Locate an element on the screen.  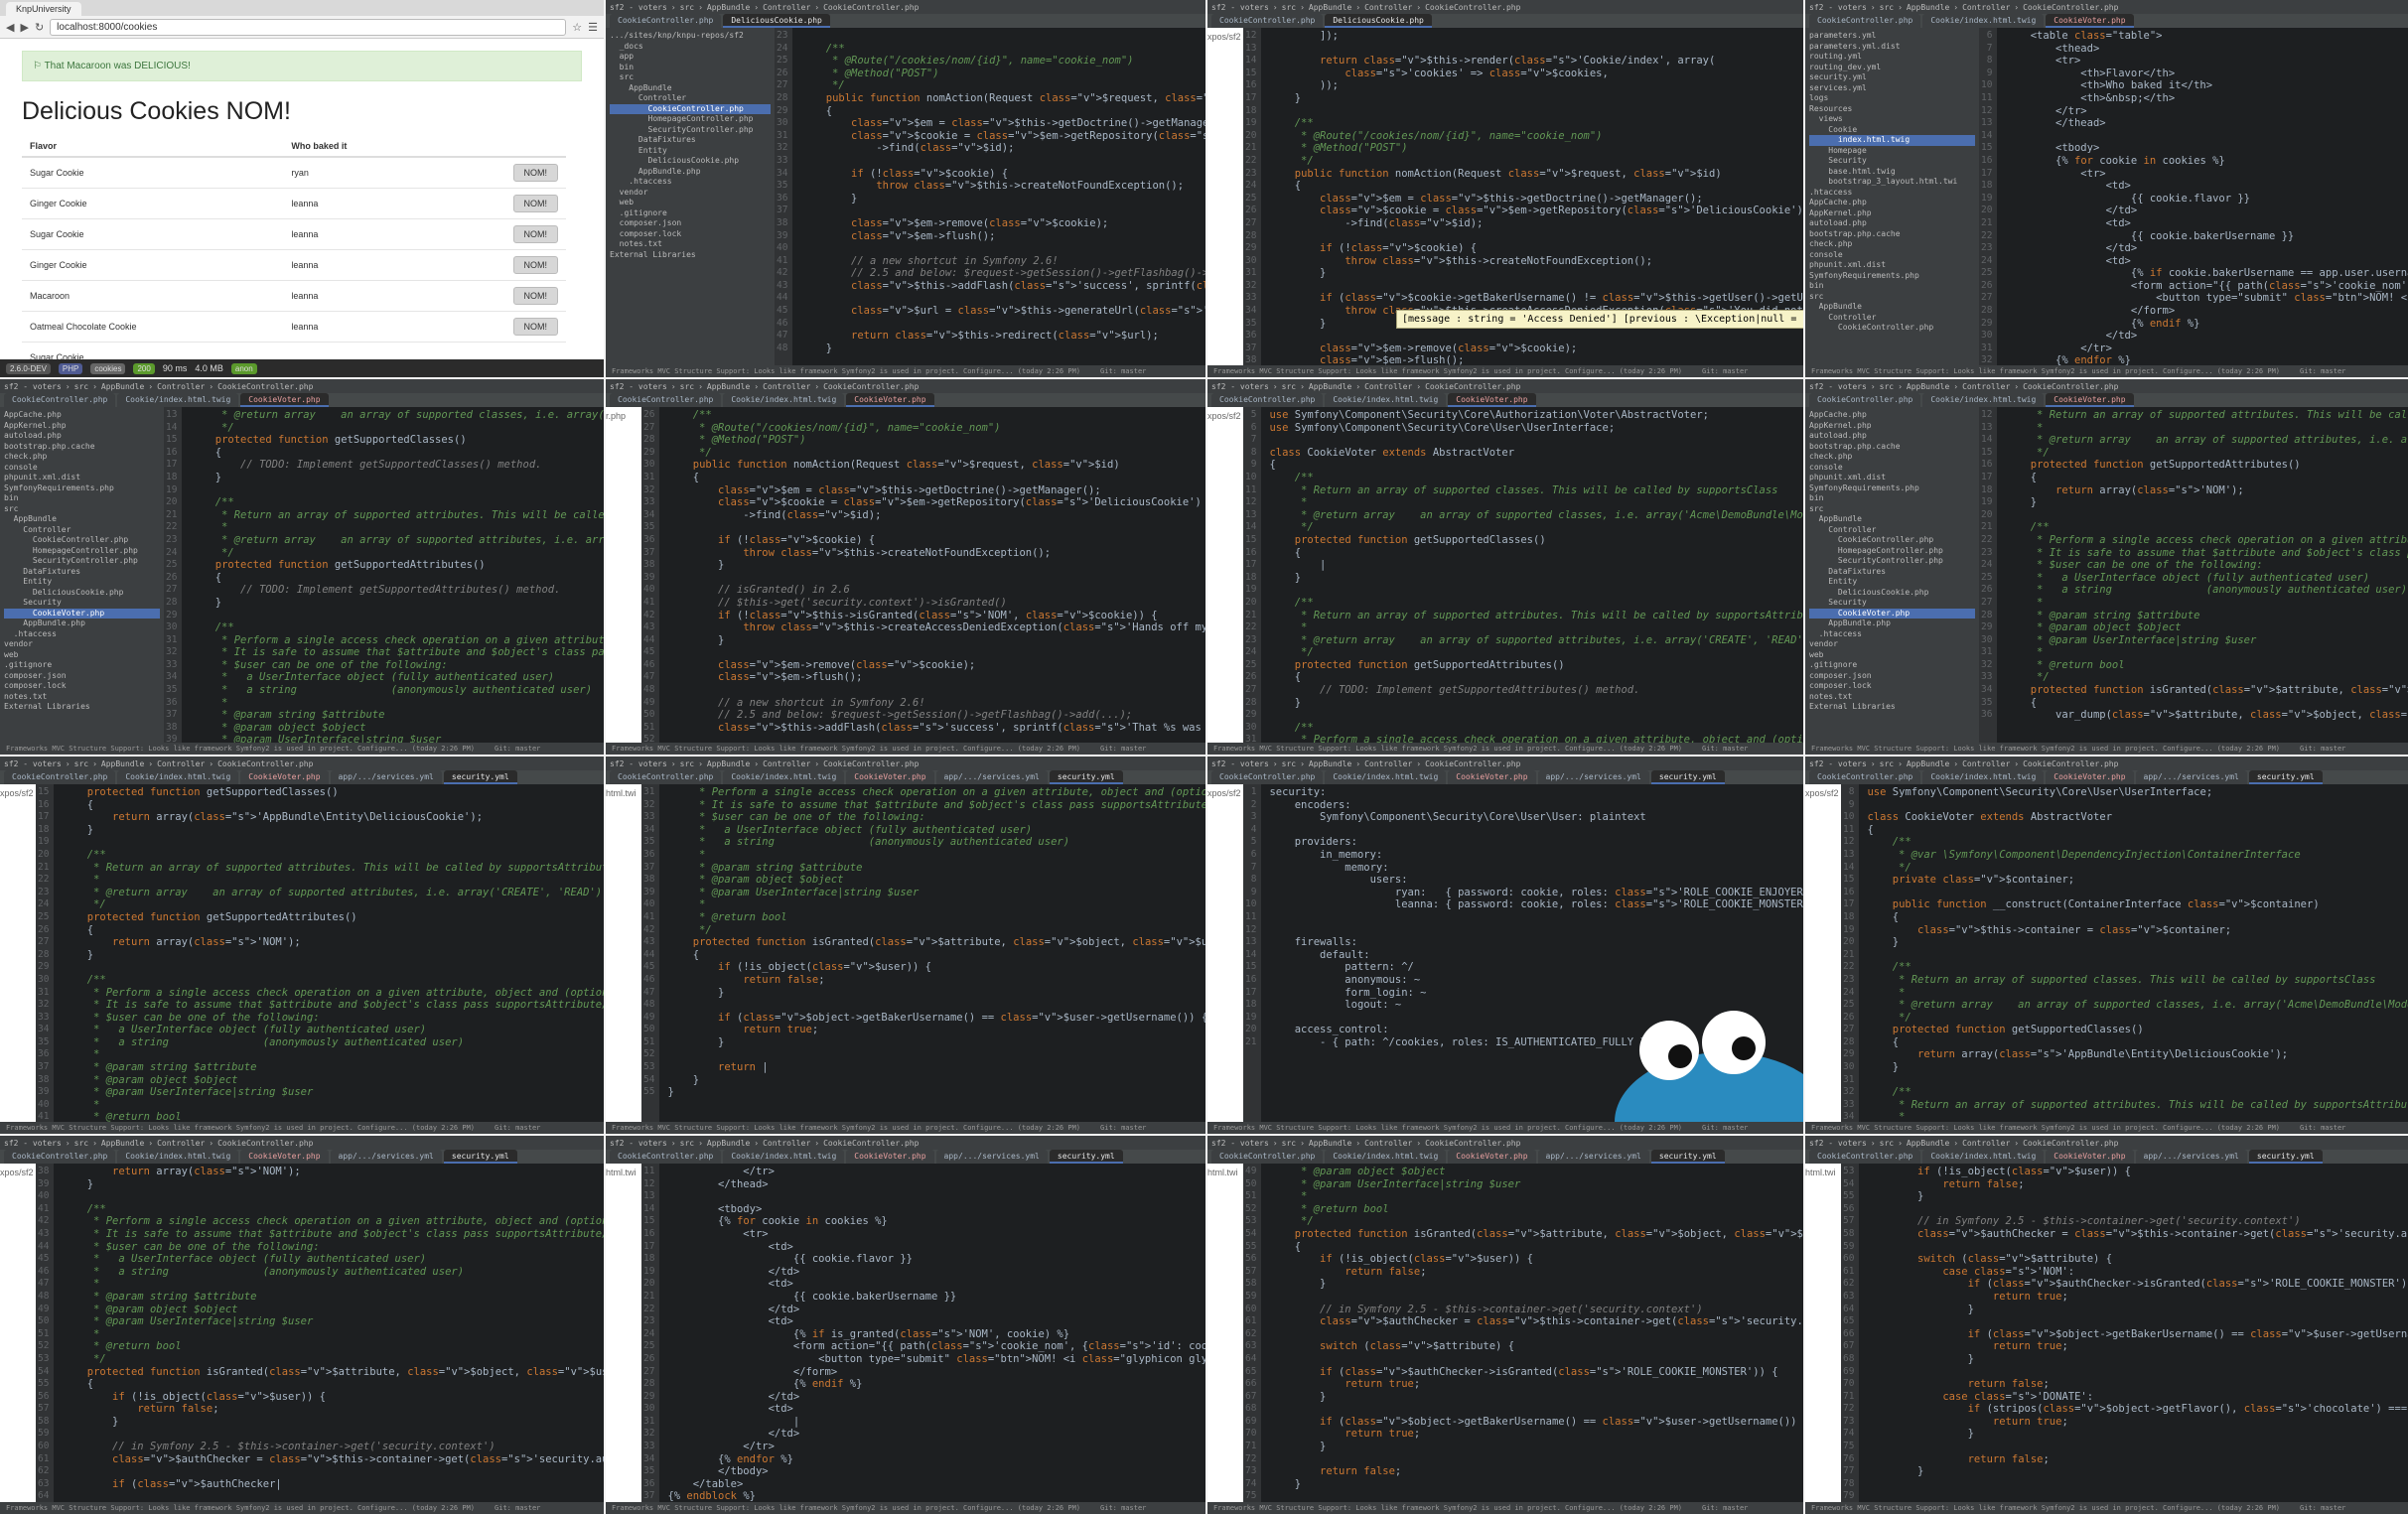
tree-item: phpunit.xml.dist is located at coordinates (82, 478).